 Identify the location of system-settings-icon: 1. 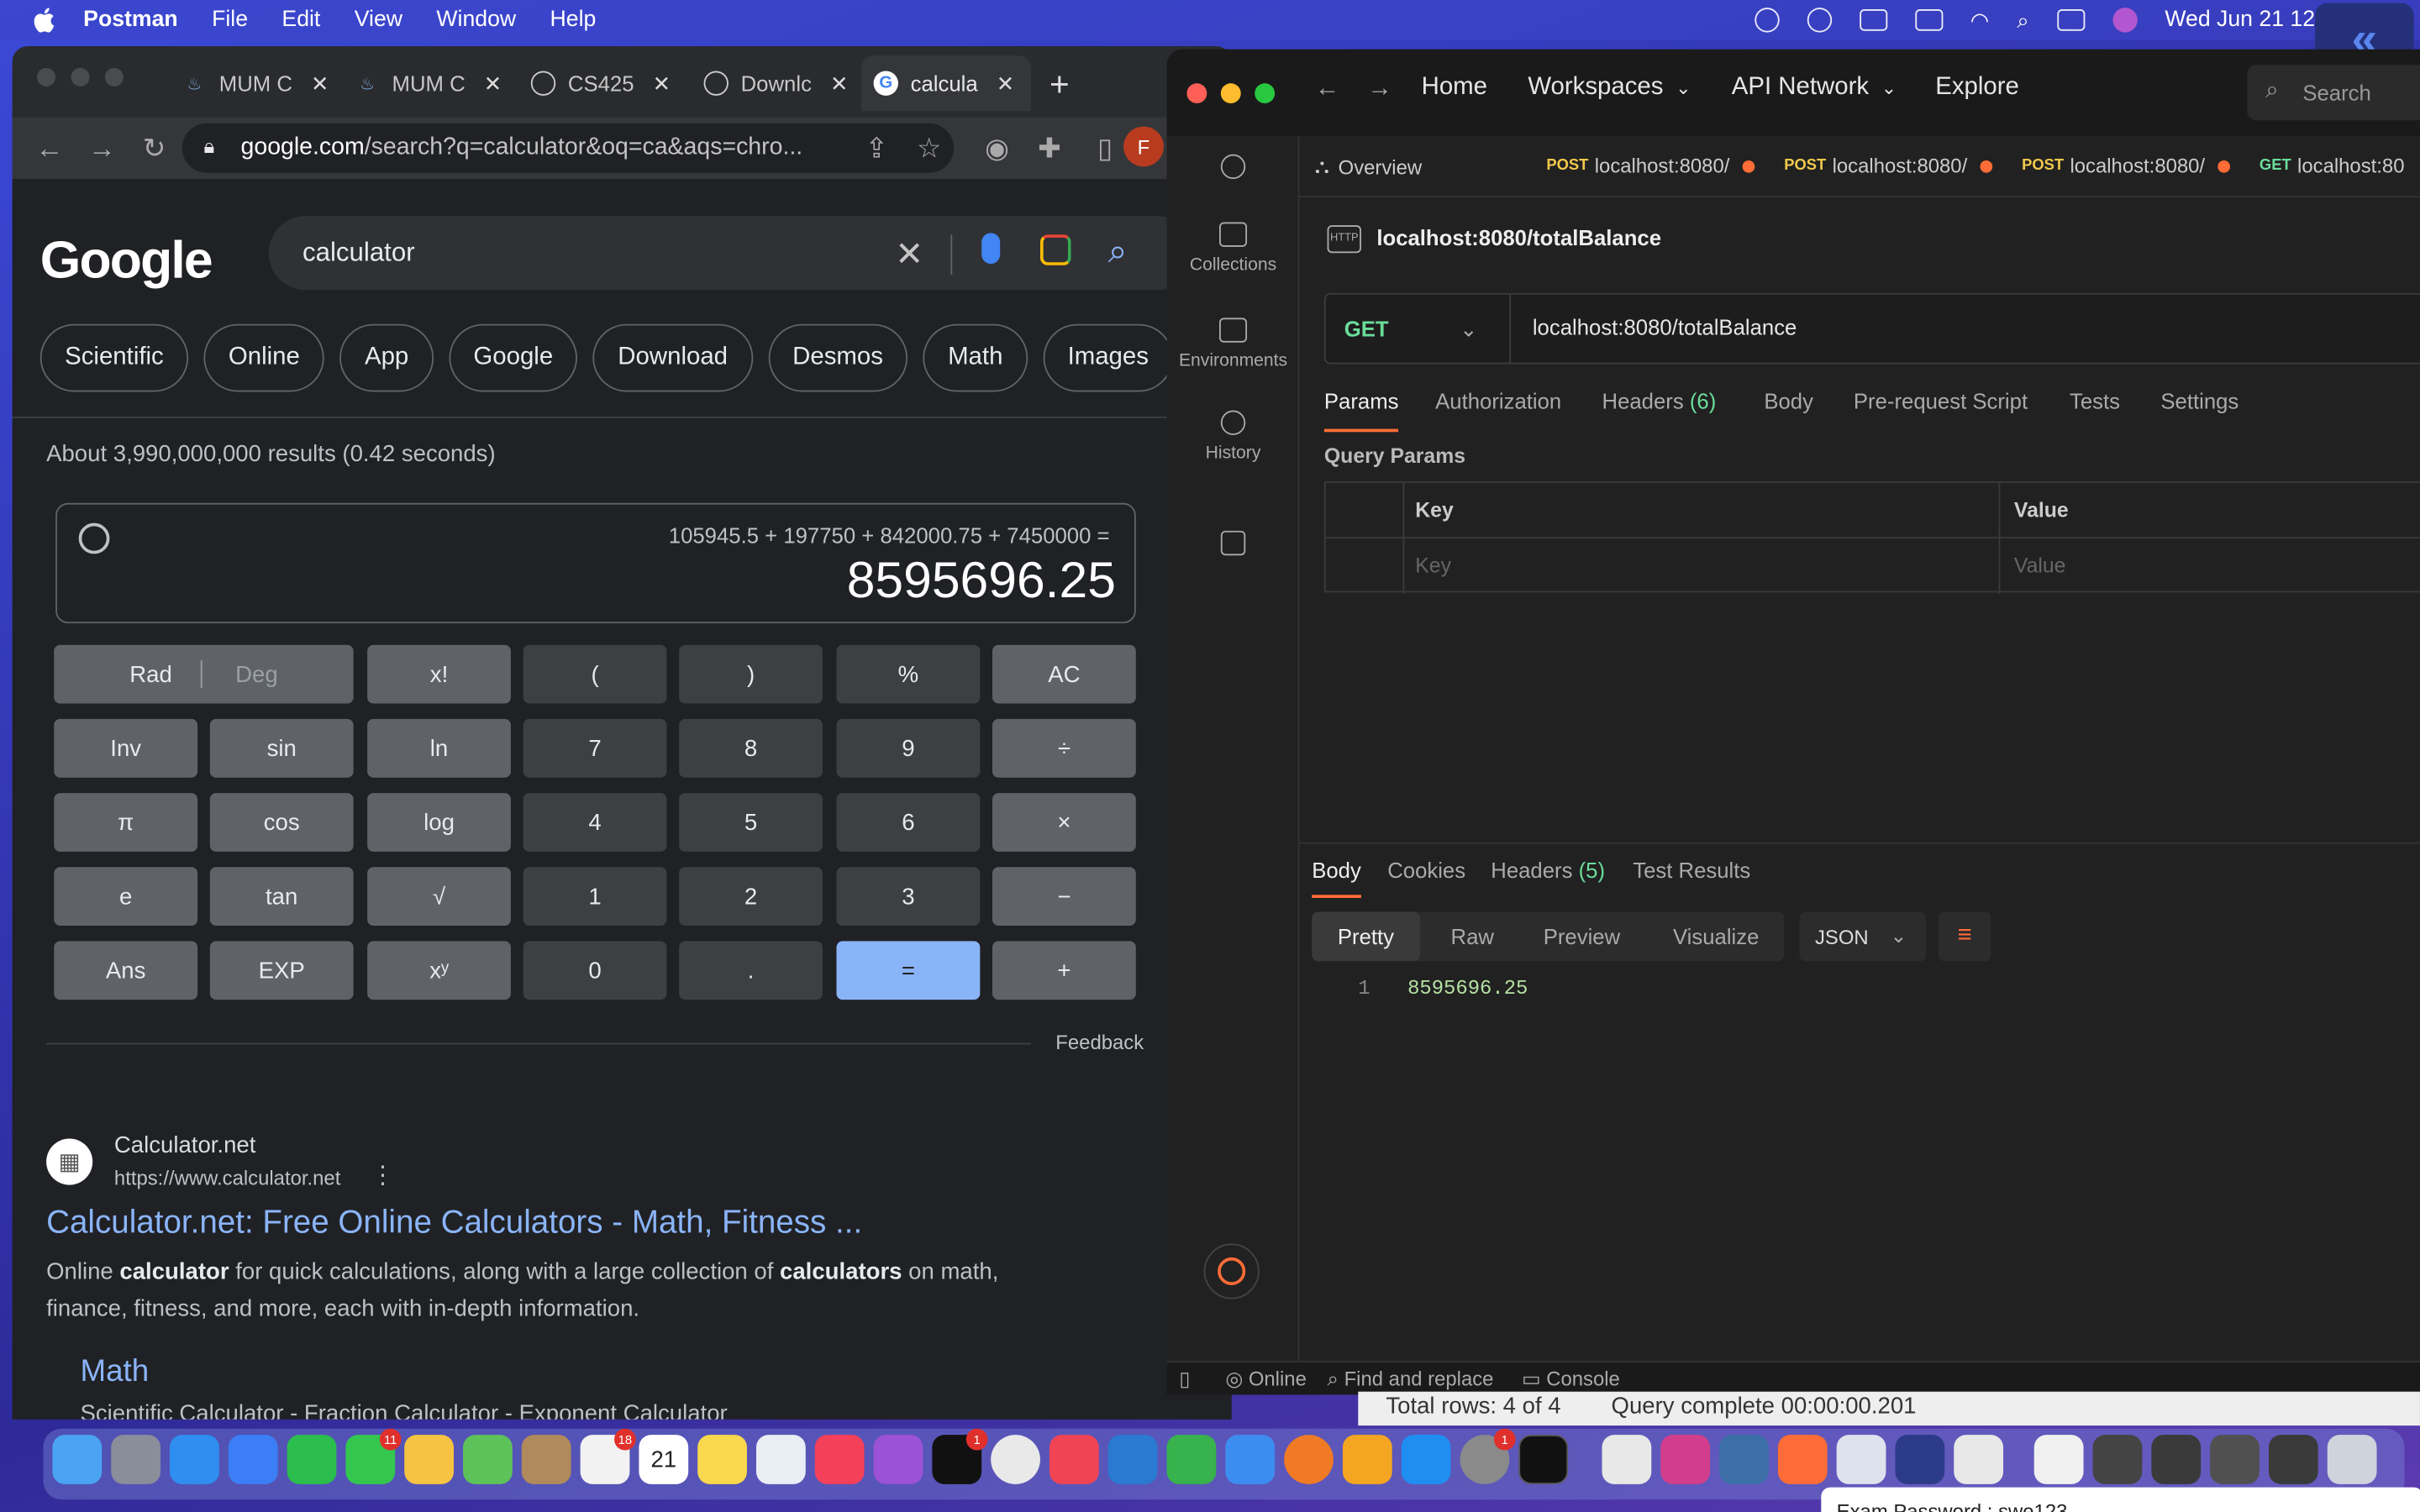
(1488, 1456).